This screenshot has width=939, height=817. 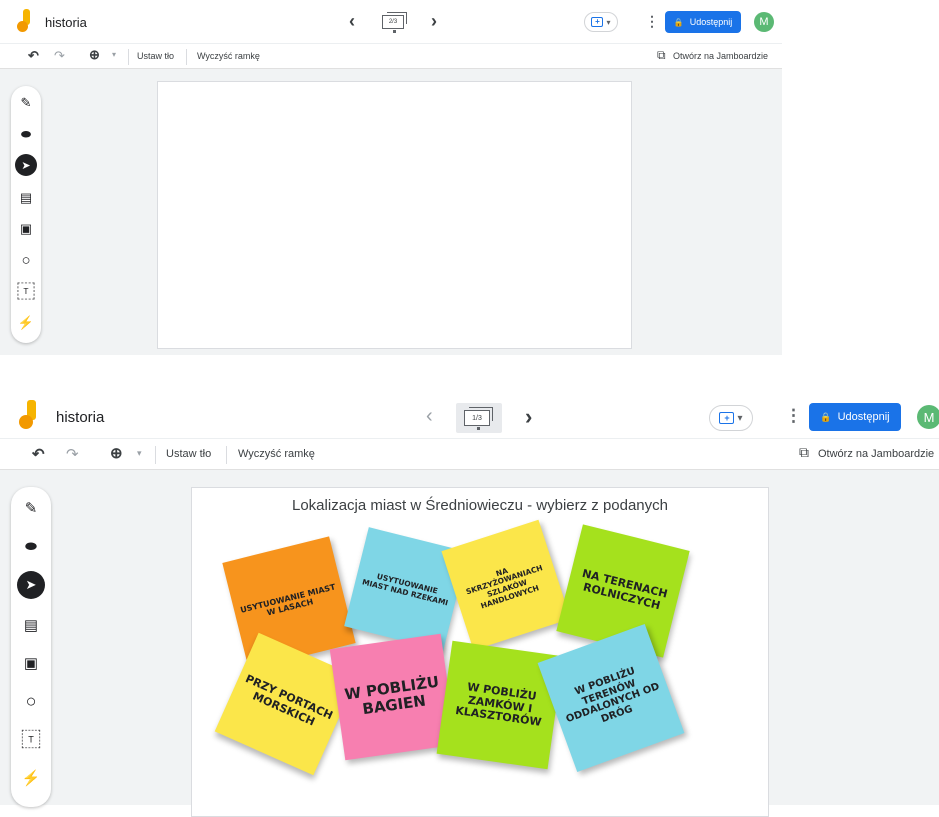 I want to click on sticky-note: NA SKRZYŻOWANIACH SZLAKÓW HANDLOWYCH, so click(x=506, y=585).